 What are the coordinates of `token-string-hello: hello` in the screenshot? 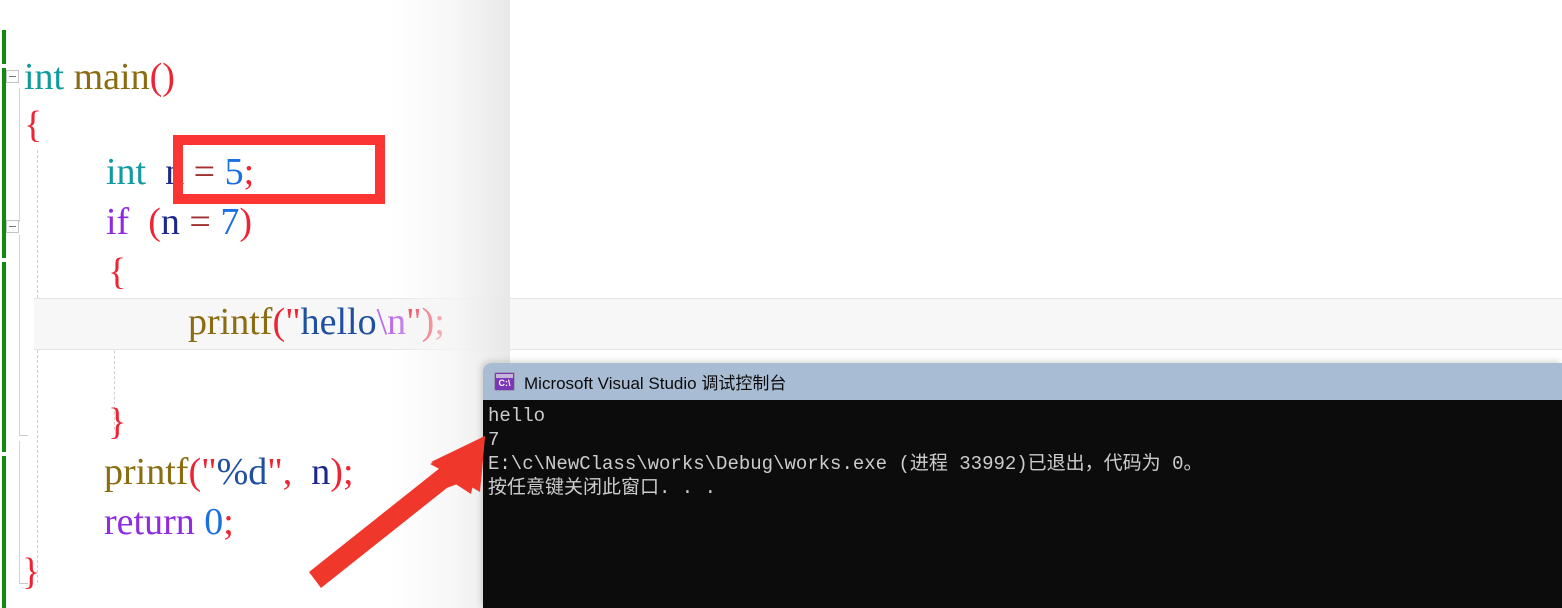 It's located at (338, 322).